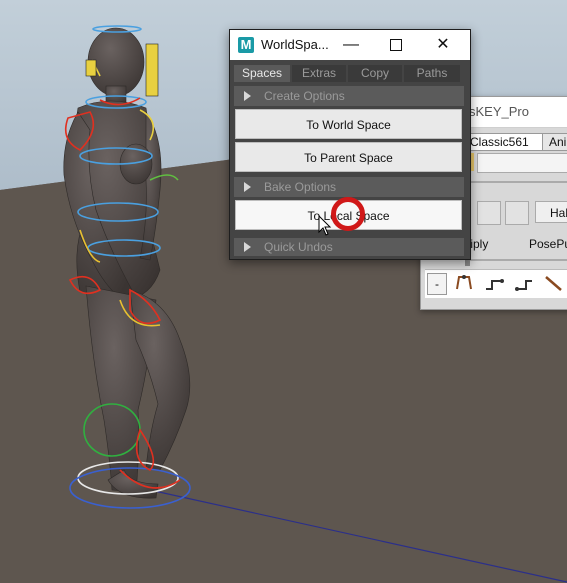 This screenshot has height=583, width=567. What do you see at coordinates (262, 73) in the screenshot?
I see `tab-spaces: Spaces` at bounding box center [262, 73].